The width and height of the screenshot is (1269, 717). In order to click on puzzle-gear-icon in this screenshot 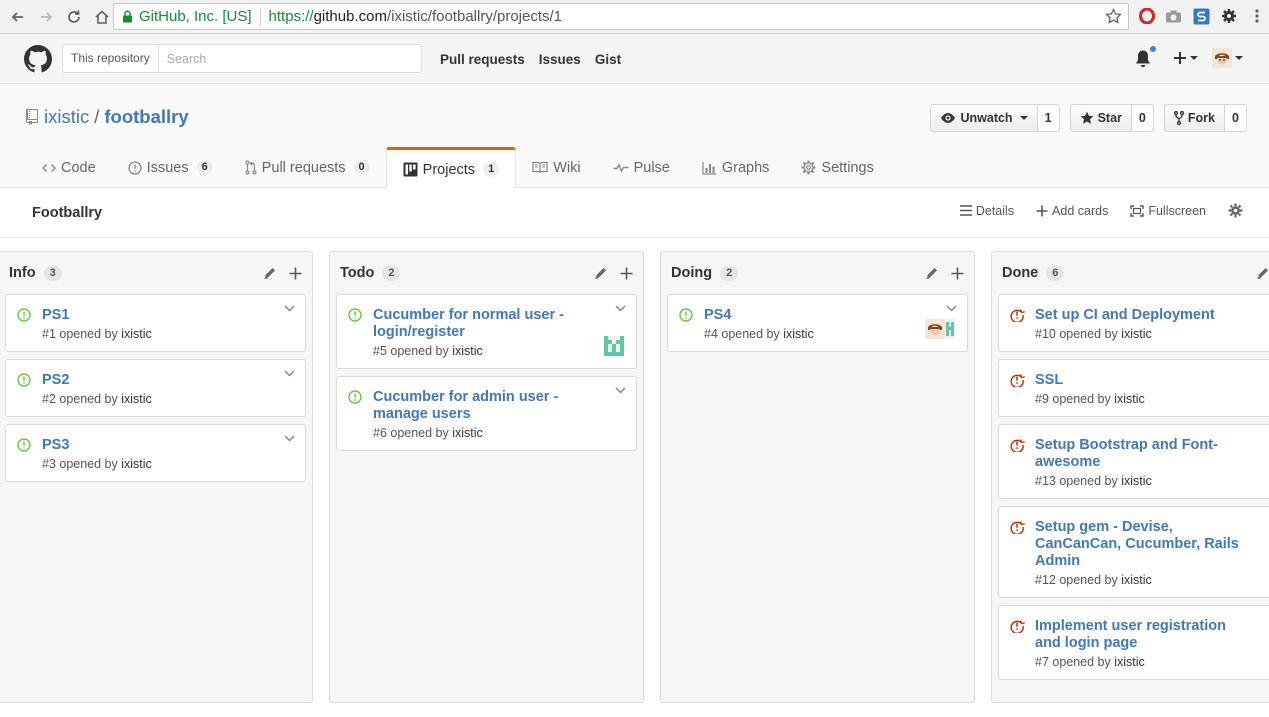, I will do `click(1229, 16)`.